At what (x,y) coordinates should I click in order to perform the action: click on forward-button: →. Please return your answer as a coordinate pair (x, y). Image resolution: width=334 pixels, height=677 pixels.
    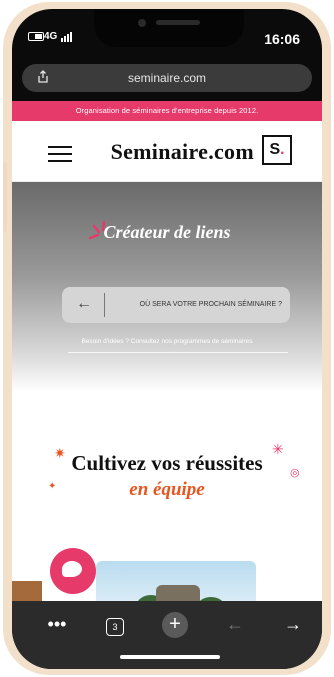
    Looking at the image, I should click on (293, 624).